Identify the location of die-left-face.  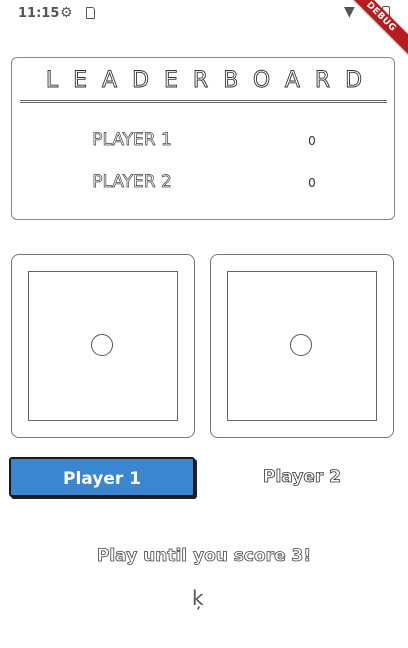
(103, 346).